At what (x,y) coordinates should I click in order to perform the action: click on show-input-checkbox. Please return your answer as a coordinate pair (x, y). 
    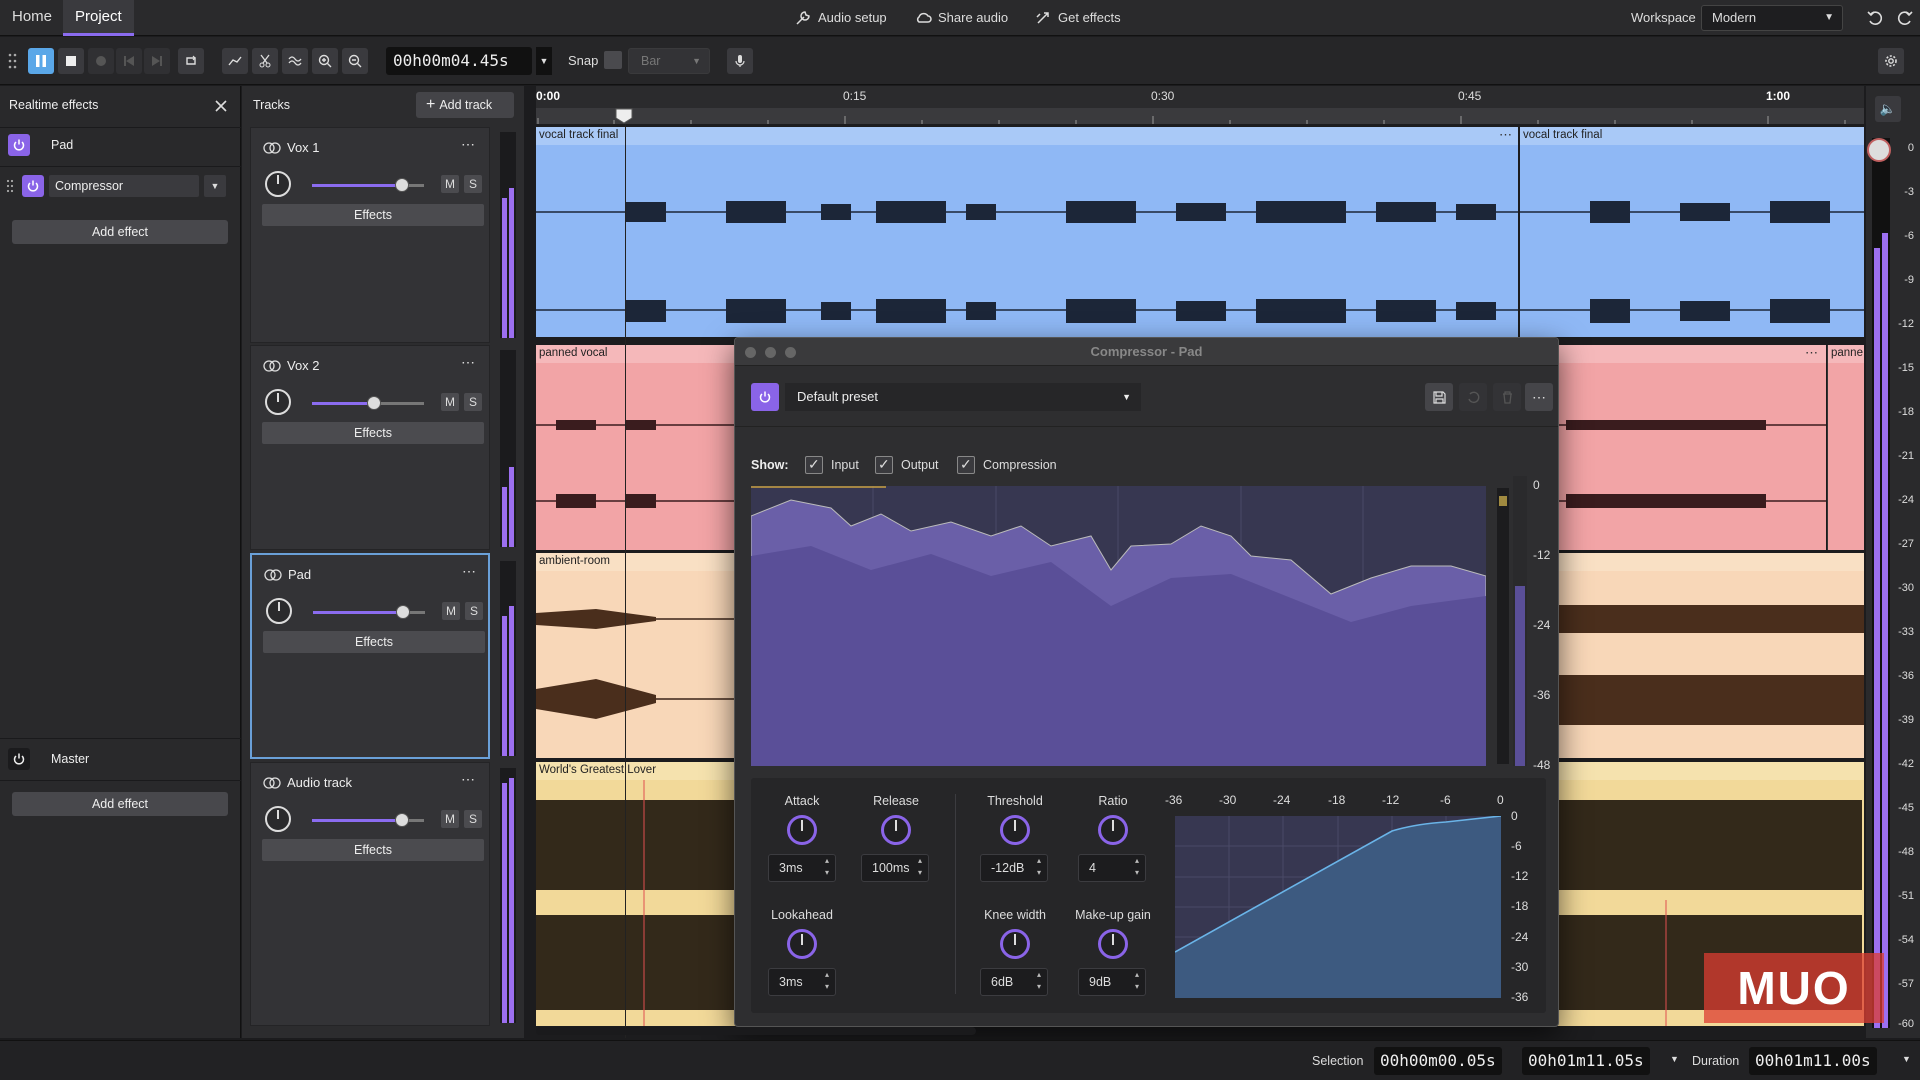
    Looking at the image, I should click on (814, 465).